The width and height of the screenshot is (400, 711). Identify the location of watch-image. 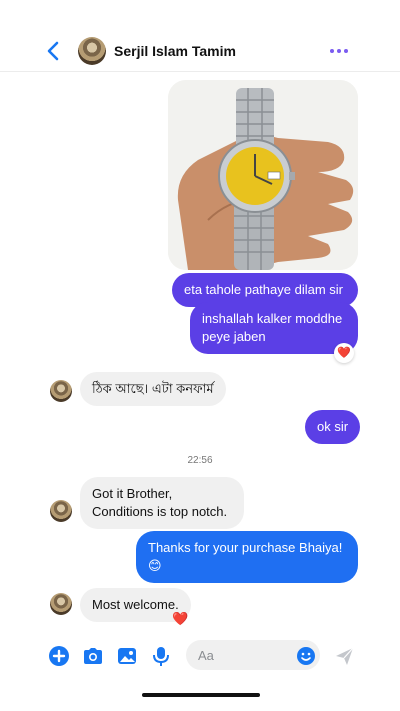
(263, 175).